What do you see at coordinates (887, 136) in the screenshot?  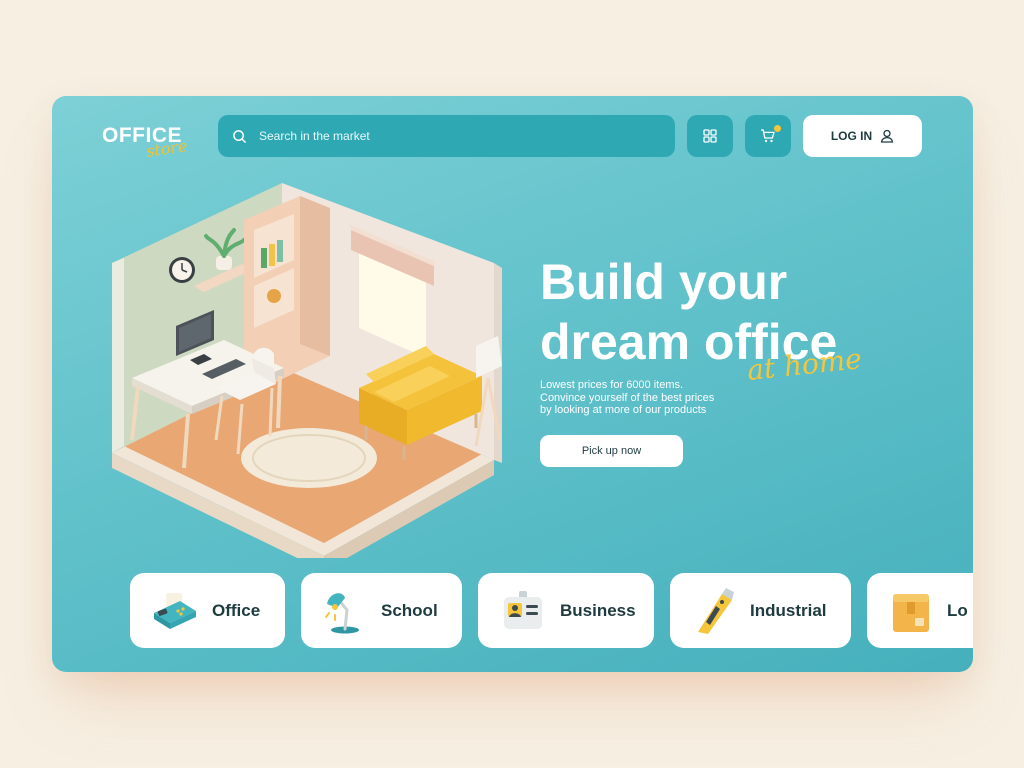 I see `user-icon` at bounding box center [887, 136].